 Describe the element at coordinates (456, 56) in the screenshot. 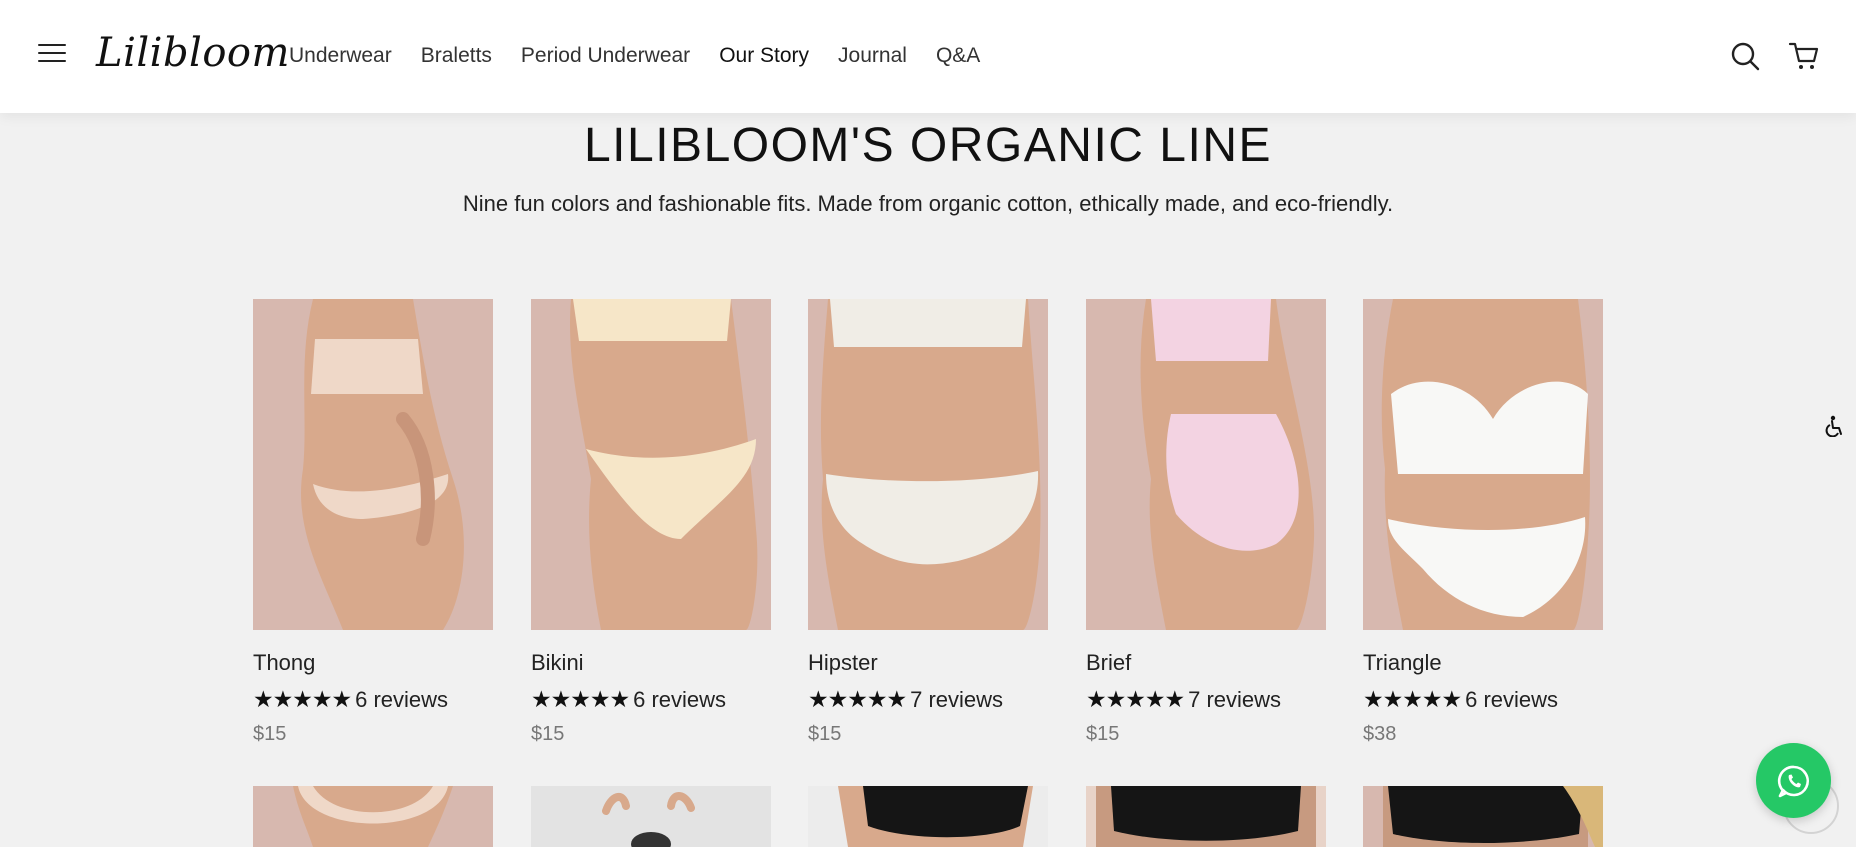

I see `nav-braletts: Braletts` at that location.